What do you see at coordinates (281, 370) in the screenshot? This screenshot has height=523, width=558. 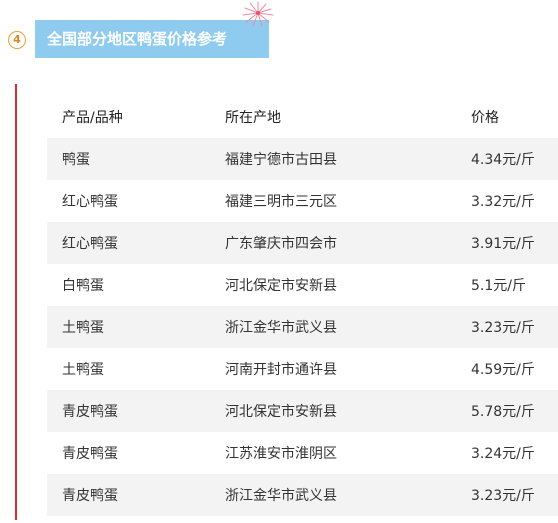 I see `cell-origin: 河南开封市通许县` at bounding box center [281, 370].